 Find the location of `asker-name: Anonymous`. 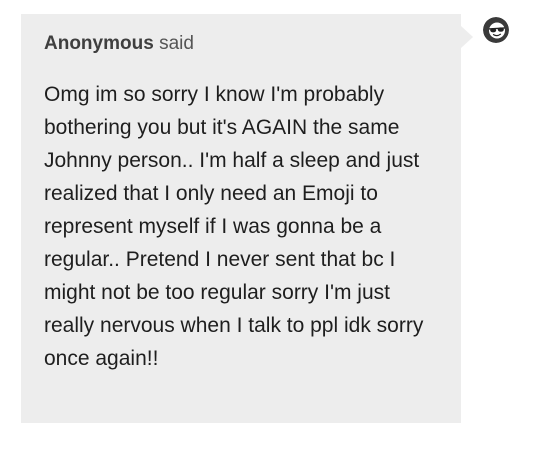

asker-name: Anonymous is located at coordinates (99, 43).